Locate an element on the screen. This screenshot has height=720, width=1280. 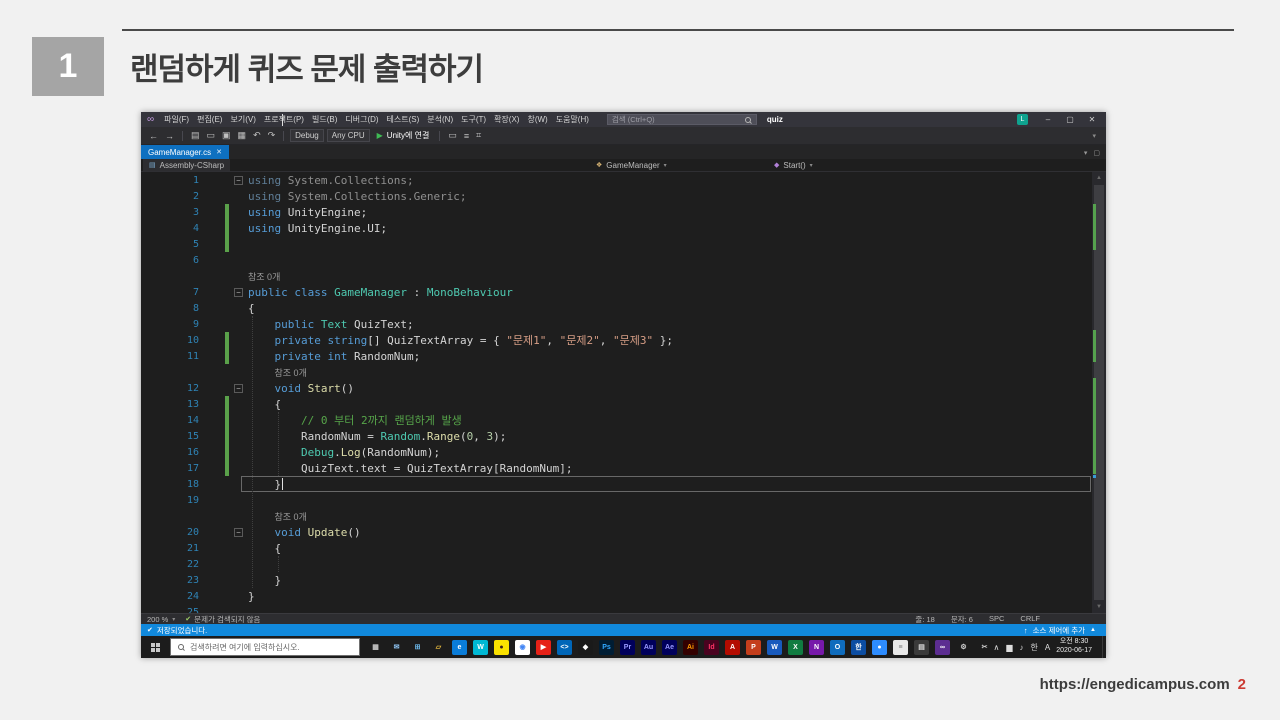
settings-icon: ⚙ is located at coordinates (963, 647).